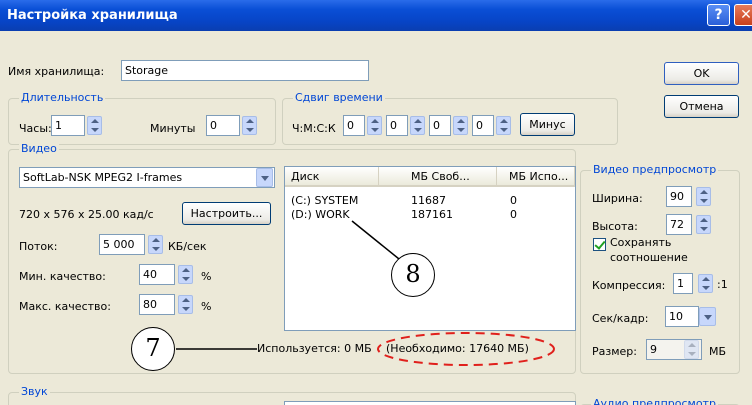  Describe the element at coordinates (413, 275) in the screenshot. I see `callout-8: 8` at that location.